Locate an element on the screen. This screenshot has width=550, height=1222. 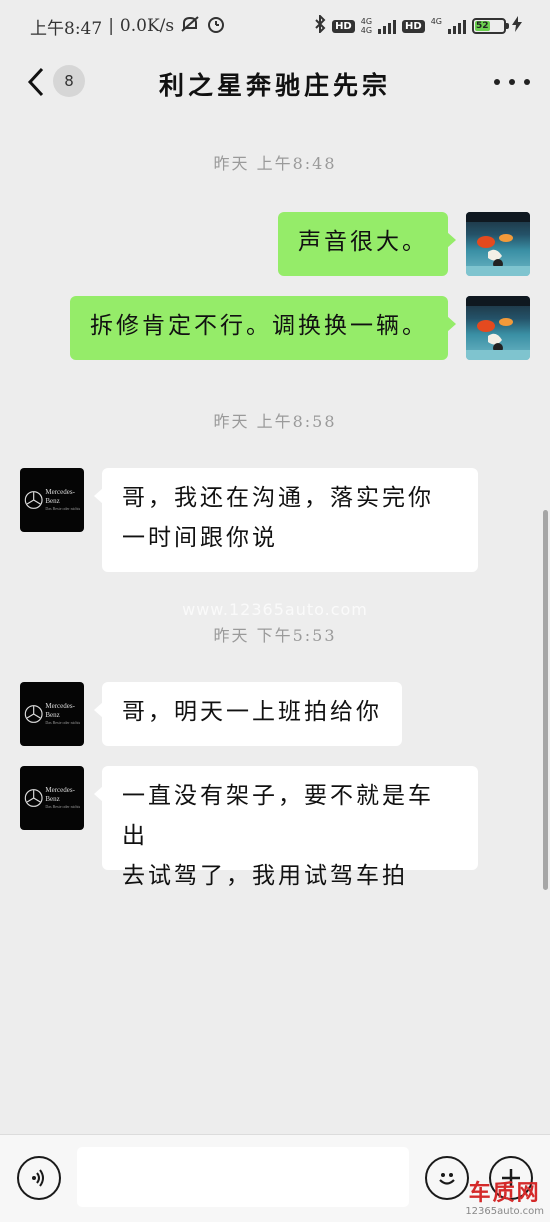
message-text-line: 哥，我还在沟通，落实完你 is located at coordinates (278, 498).